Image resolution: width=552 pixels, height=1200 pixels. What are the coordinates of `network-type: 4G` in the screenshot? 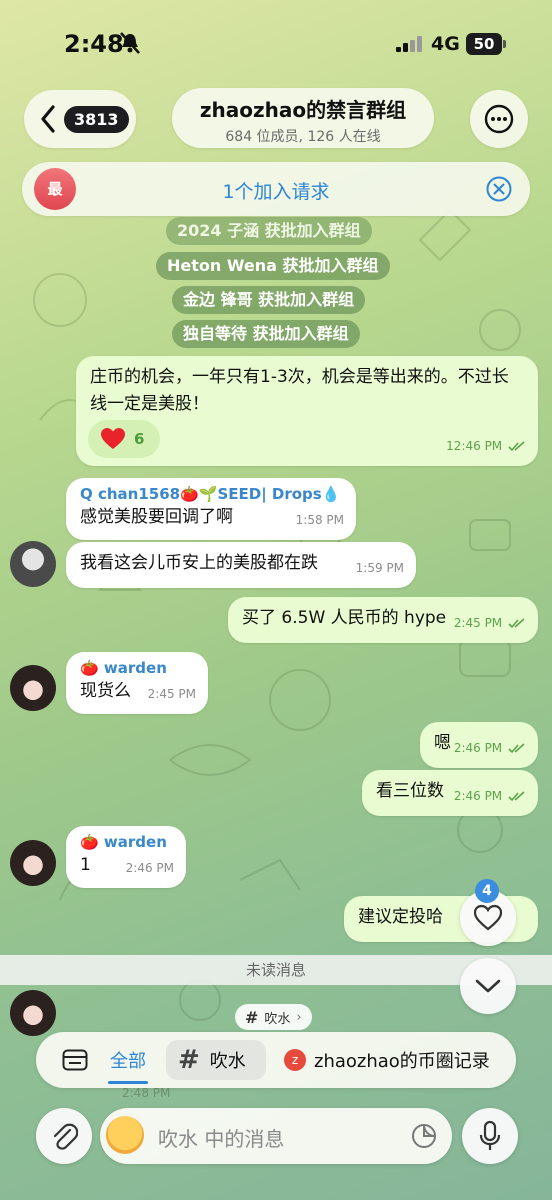 It's located at (445, 44).